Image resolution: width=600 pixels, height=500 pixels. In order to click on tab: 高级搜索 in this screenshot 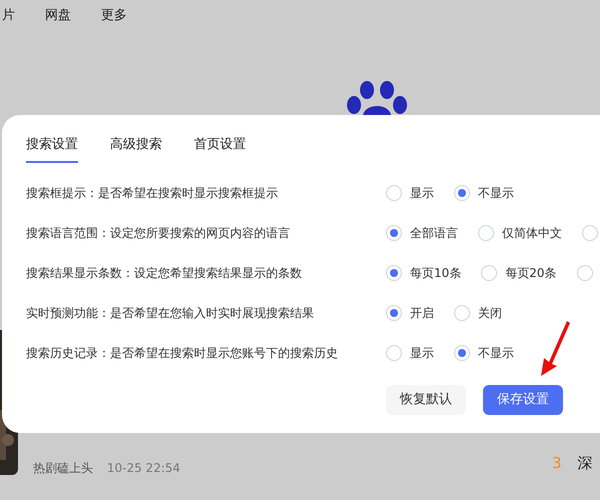, I will do `click(136, 148)`.